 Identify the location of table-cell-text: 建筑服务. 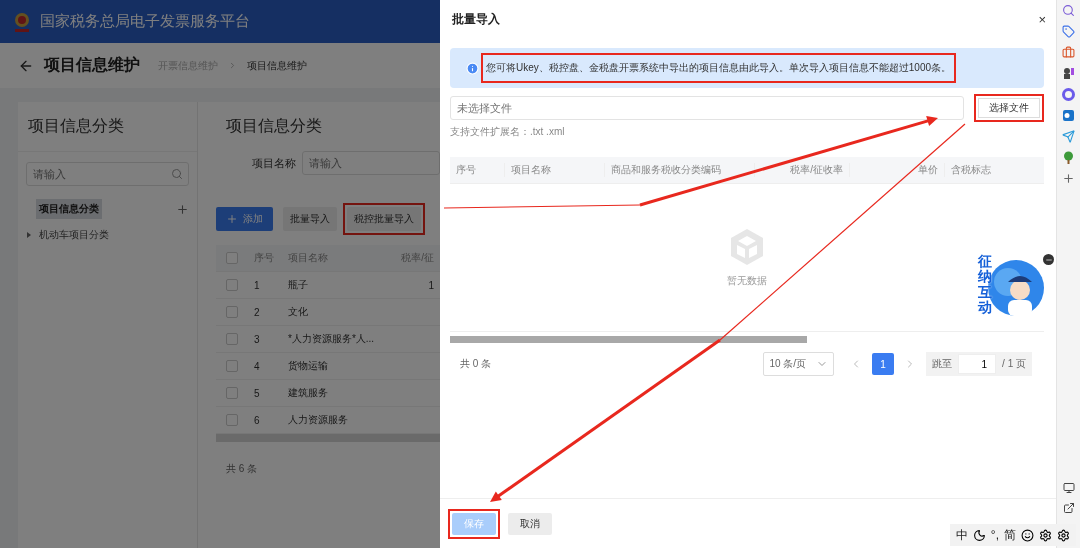
(308, 393).